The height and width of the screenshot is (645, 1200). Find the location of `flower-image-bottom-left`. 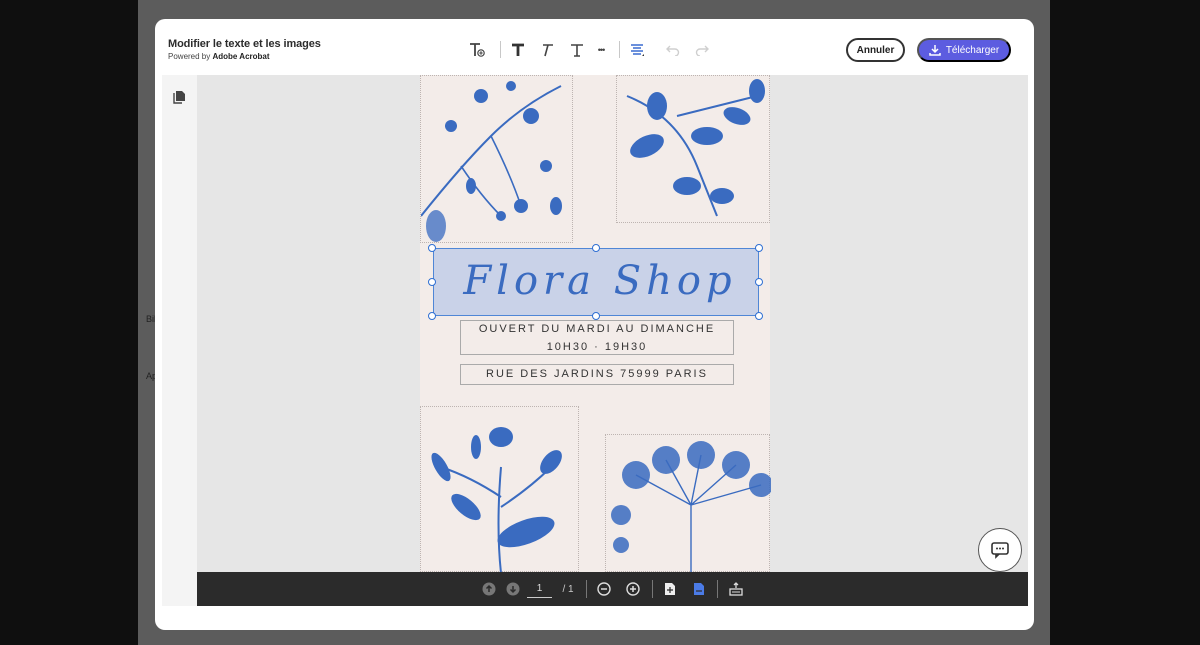

flower-image-bottom-left is located at coordinates (499, 489).